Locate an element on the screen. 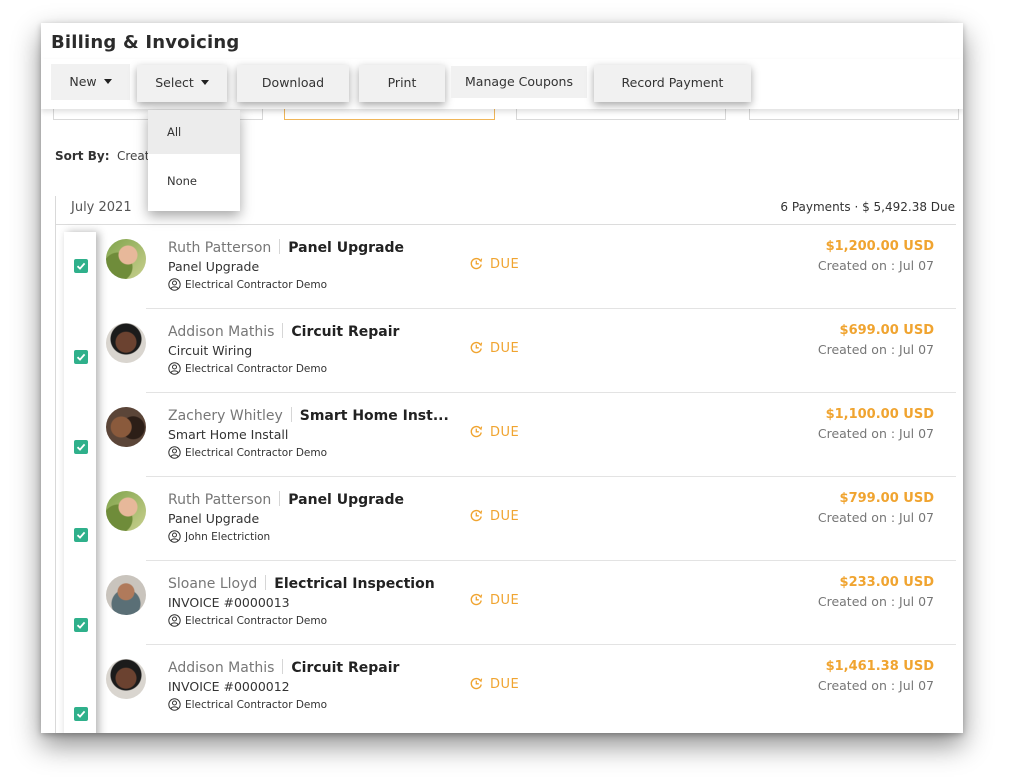 This screenshot has height=781, width=1024. customer-project: Sloane Lloyd Electrical Inspection is located at coordinates (301, 583).